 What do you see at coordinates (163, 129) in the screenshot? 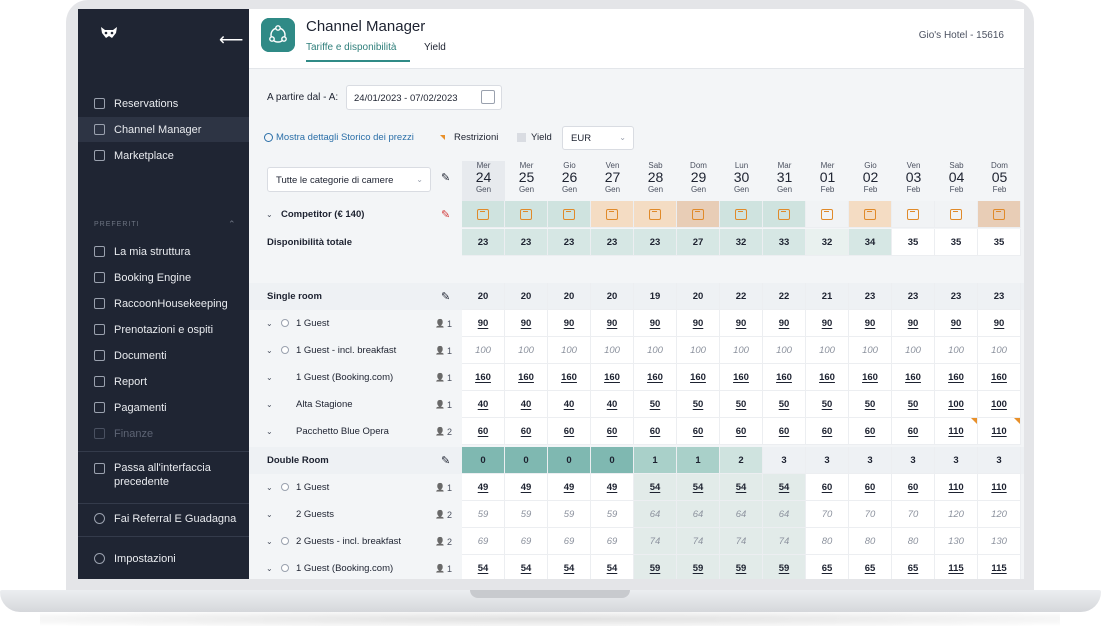
I see `sidebar-item-channel-manager: Channel Manager` at bounding box center [163, 129].